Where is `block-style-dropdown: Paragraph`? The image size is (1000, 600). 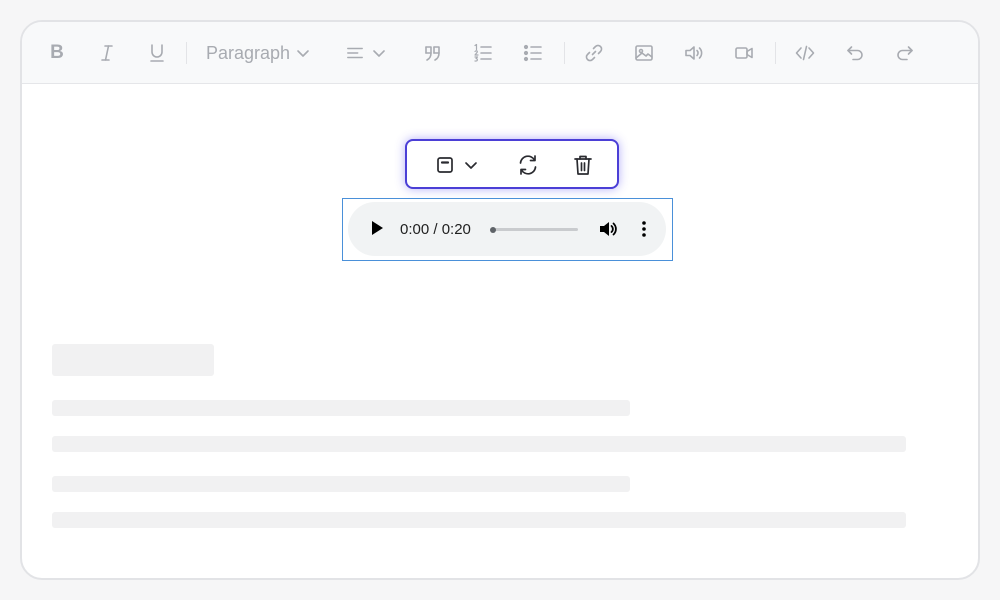 block-style-dropdown: Paragraph is located at coordinates (258, 53).